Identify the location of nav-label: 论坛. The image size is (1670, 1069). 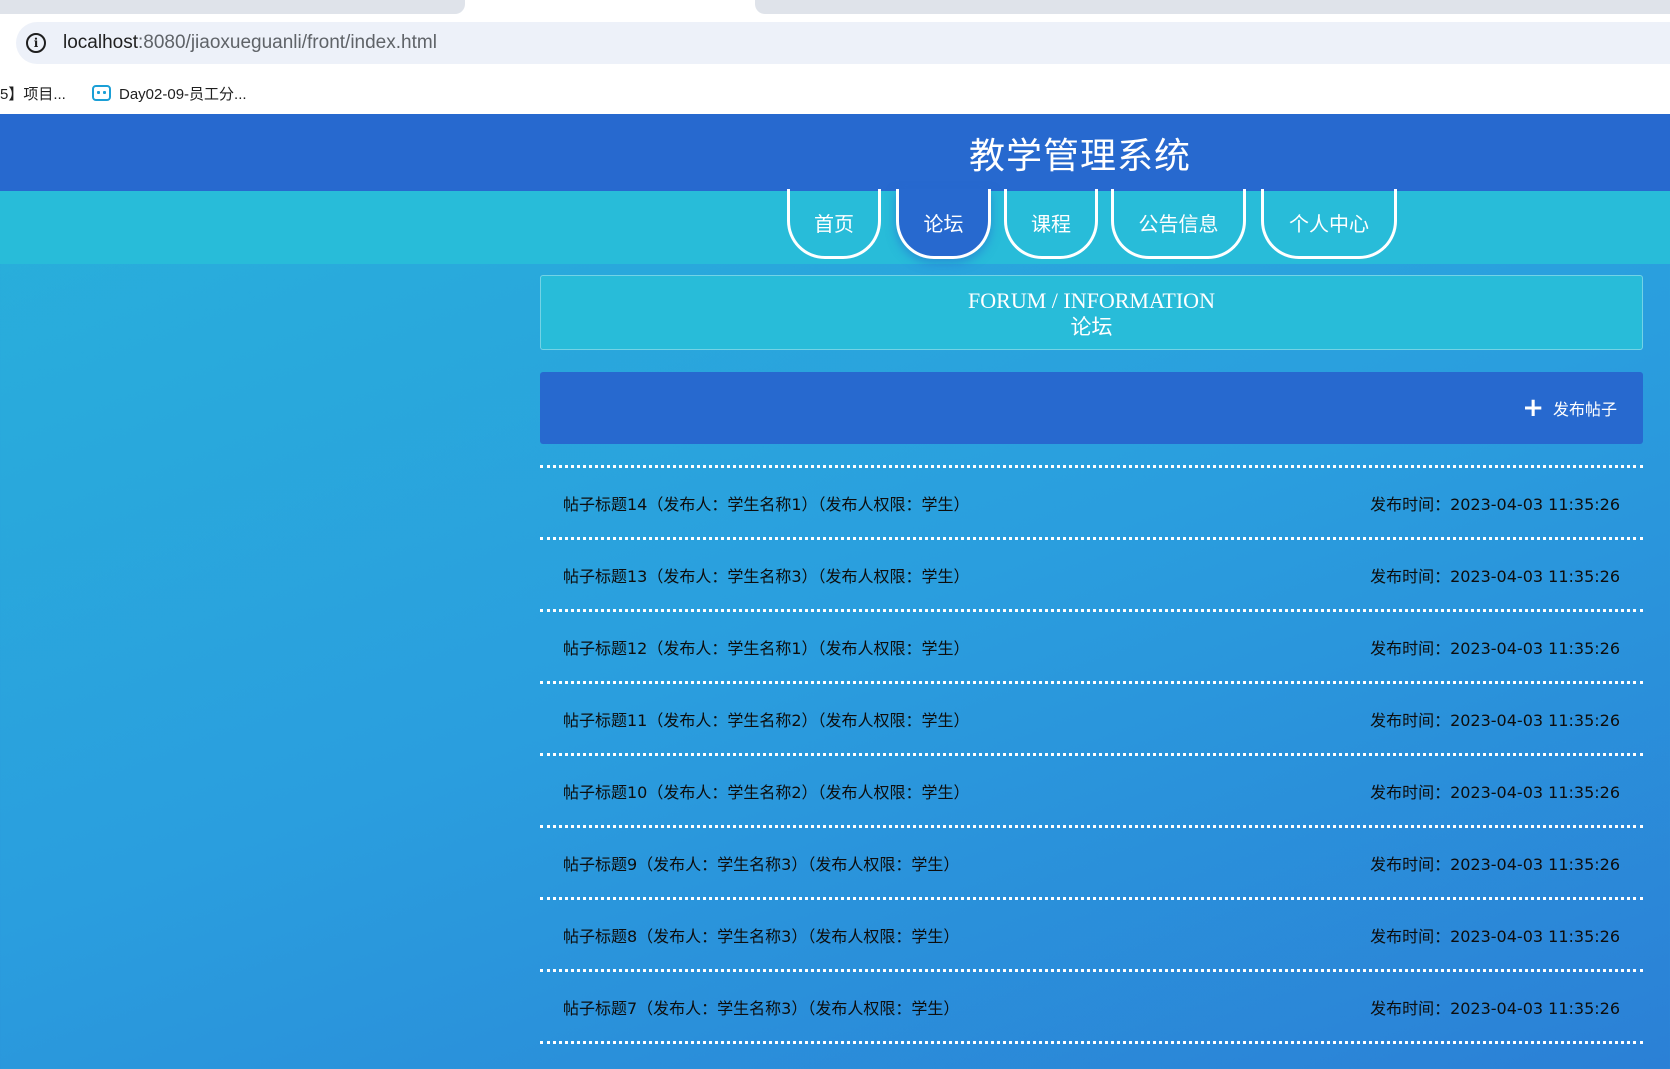
(943, 224).